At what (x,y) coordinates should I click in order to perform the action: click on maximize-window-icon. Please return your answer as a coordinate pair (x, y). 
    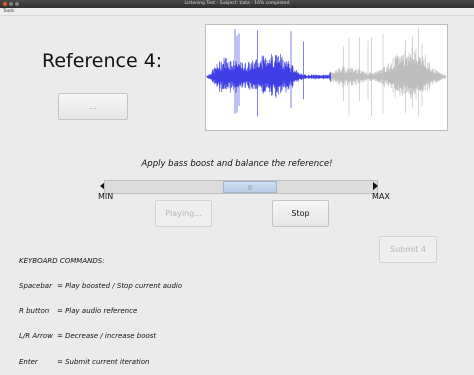
    Looking at the image, I should click on (17, 4).